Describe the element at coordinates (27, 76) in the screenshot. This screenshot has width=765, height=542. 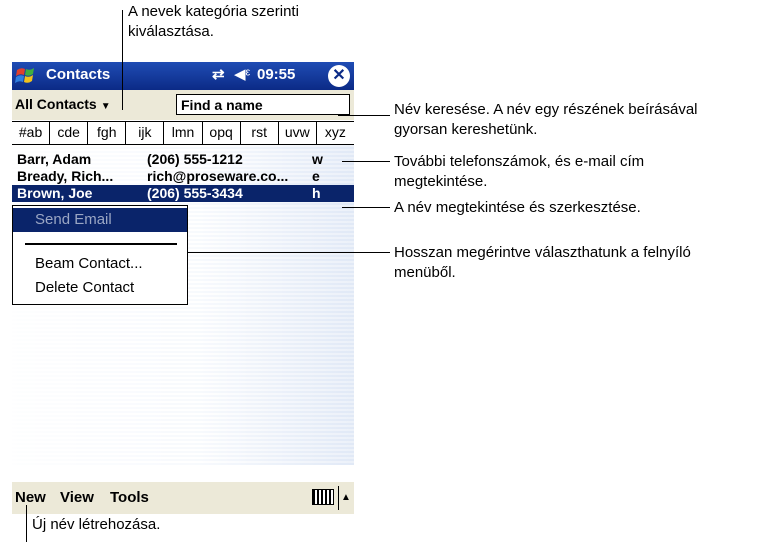
I see `windows-flag-icon` at that location.